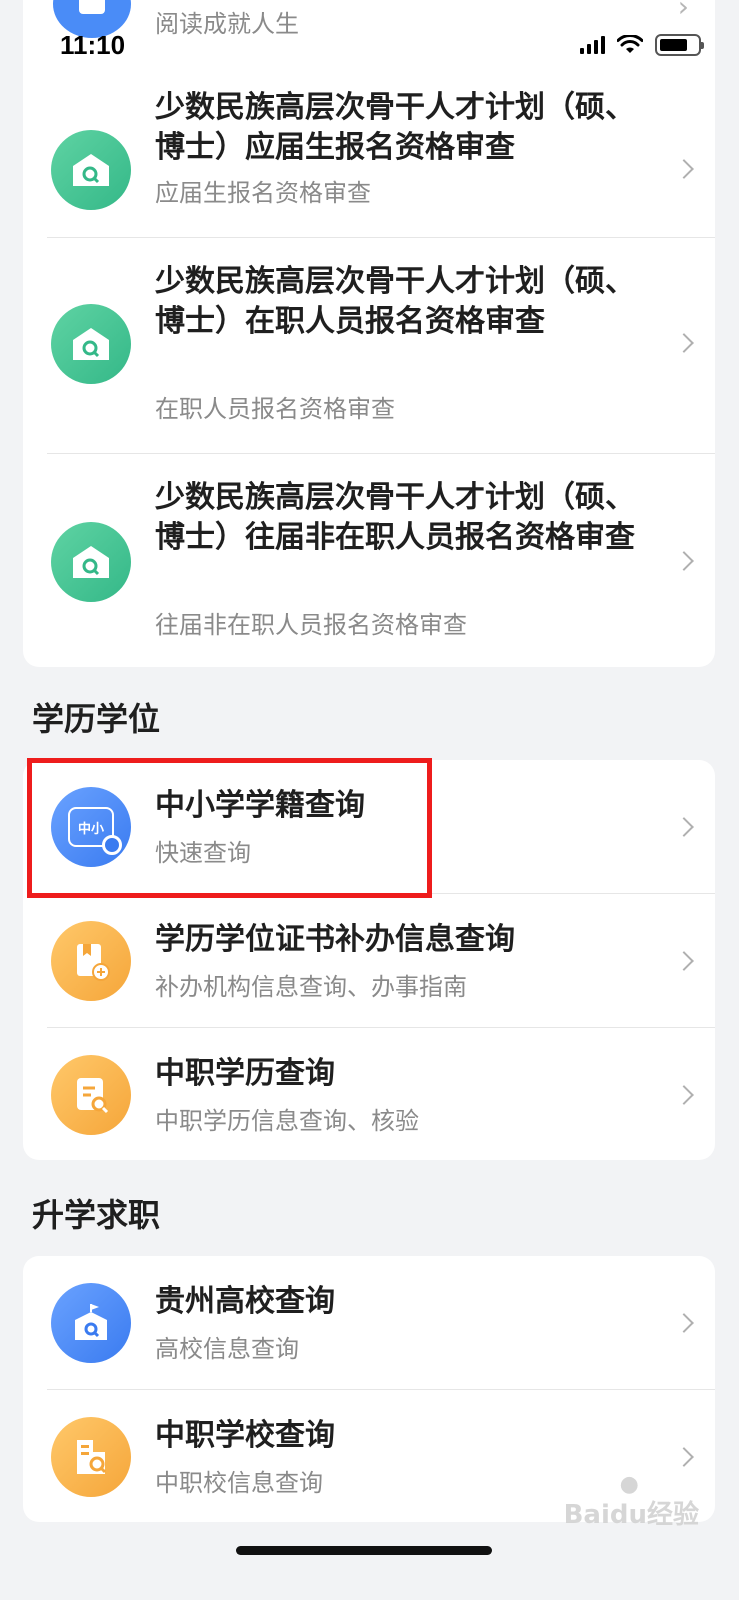  Describe the element at coordinates (395, 301) in the screenshot. I see `row-title: 少数民族高层次骨干人才计划（硕、博士）在职人员报名资格审查` at that location.